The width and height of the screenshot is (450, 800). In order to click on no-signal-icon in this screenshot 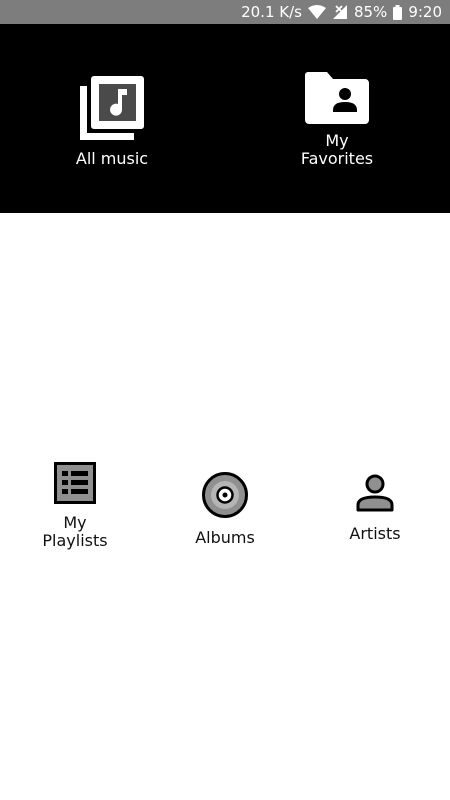, I will do `click(340, 12)`.